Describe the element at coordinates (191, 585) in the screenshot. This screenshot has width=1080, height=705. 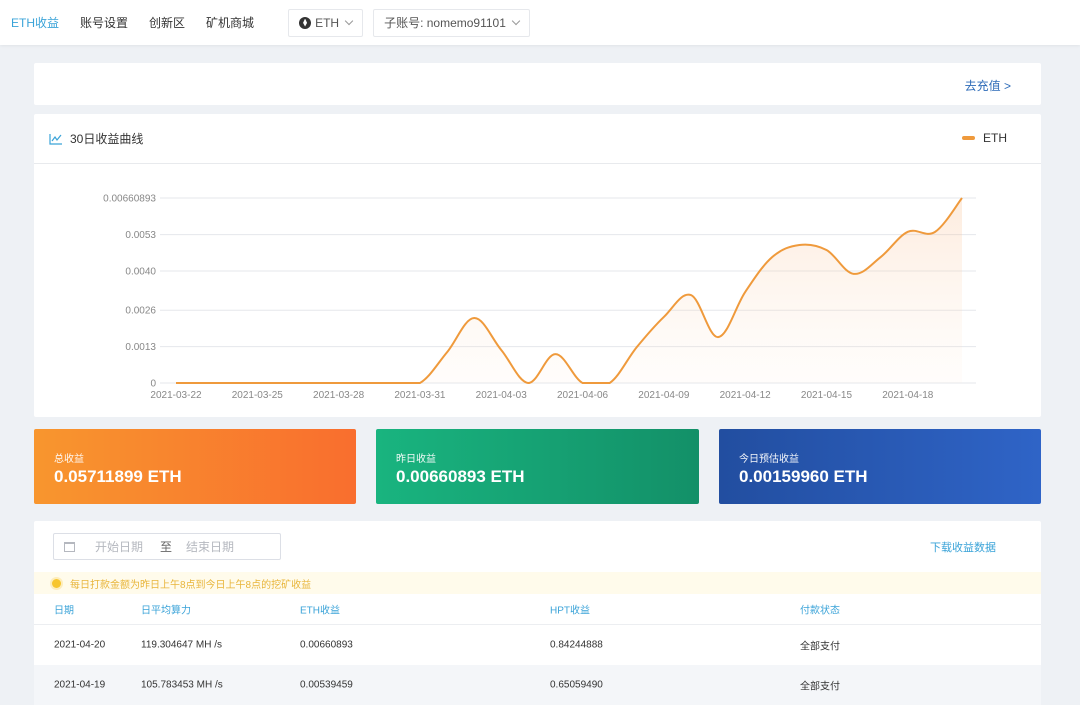
I see `notice-text: 每日打款金额为昨日上午8点到今日上午8点的挖矿收益` at that location.